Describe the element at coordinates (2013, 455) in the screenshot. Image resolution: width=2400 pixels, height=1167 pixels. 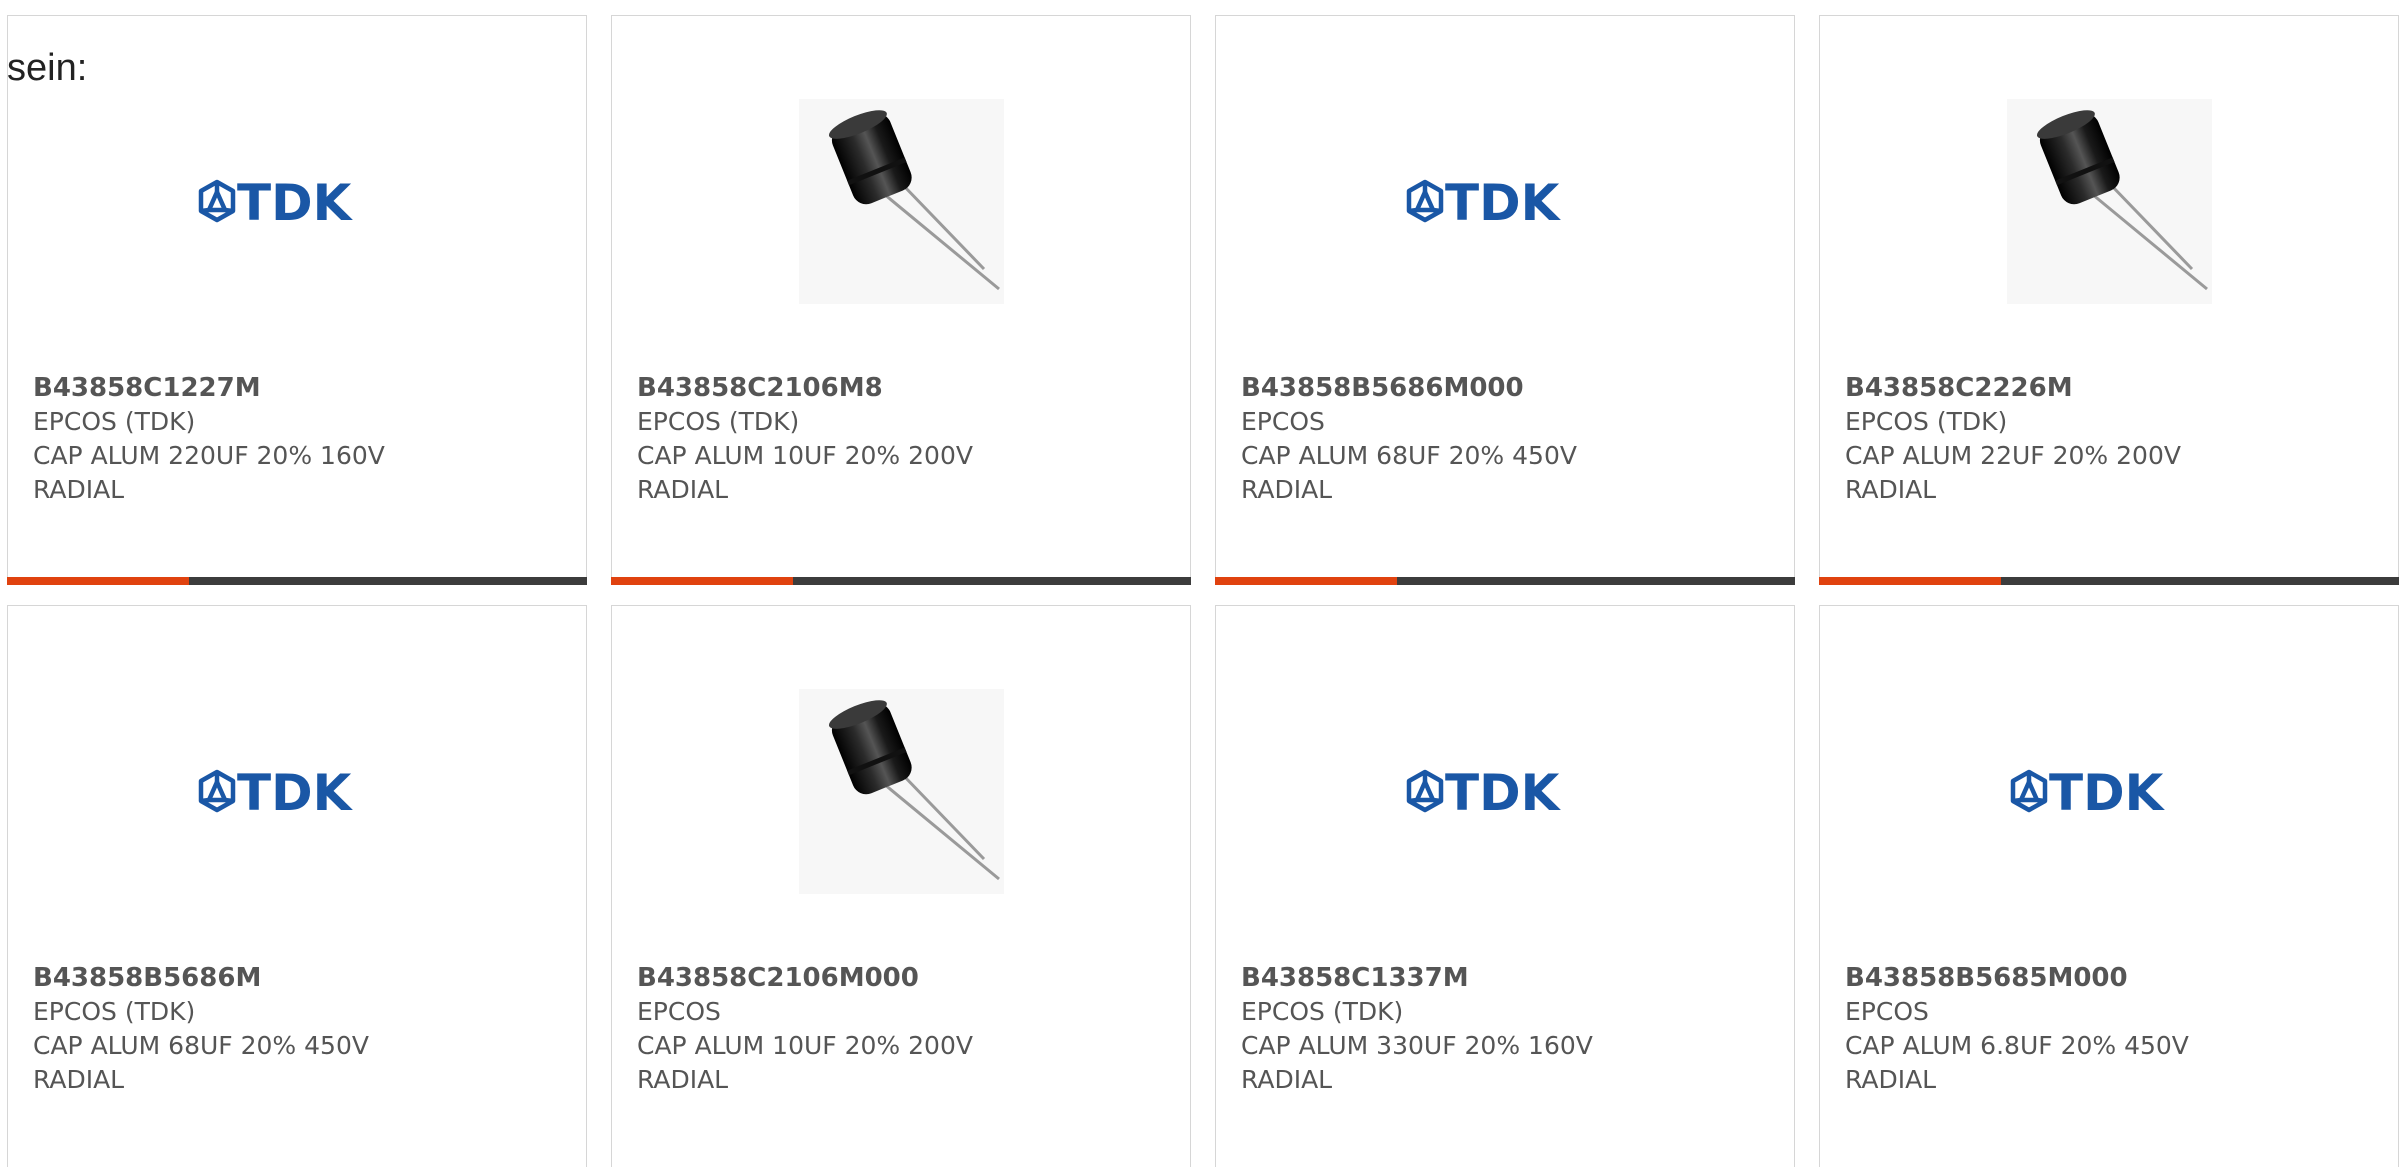
I see `description: CAP ALUM 22UF 20% 200V` at that location.